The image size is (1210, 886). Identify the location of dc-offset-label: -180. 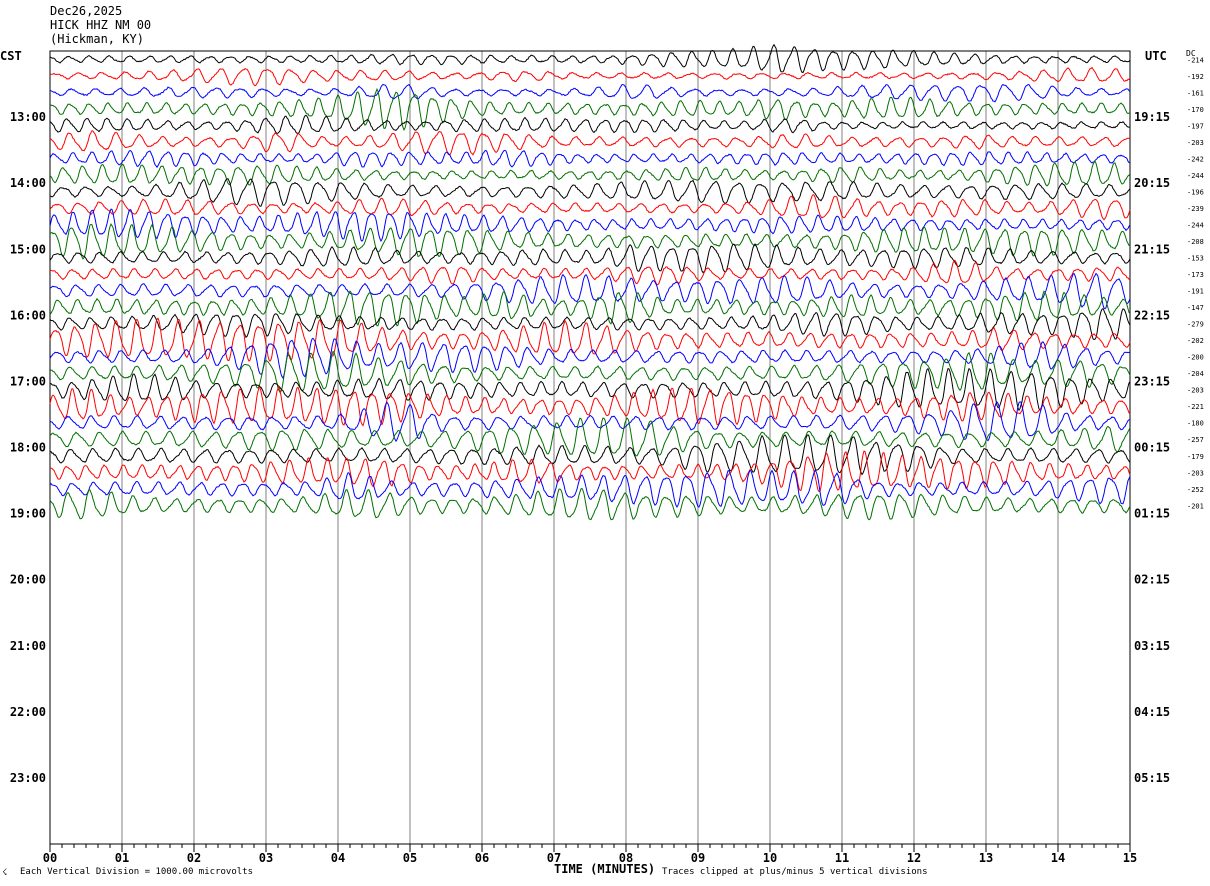
(1195, 424).